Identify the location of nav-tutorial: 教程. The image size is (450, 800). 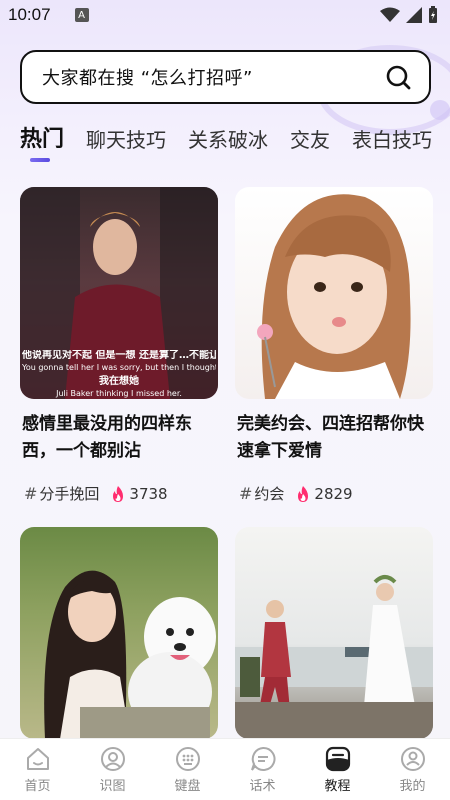
(338, 770).